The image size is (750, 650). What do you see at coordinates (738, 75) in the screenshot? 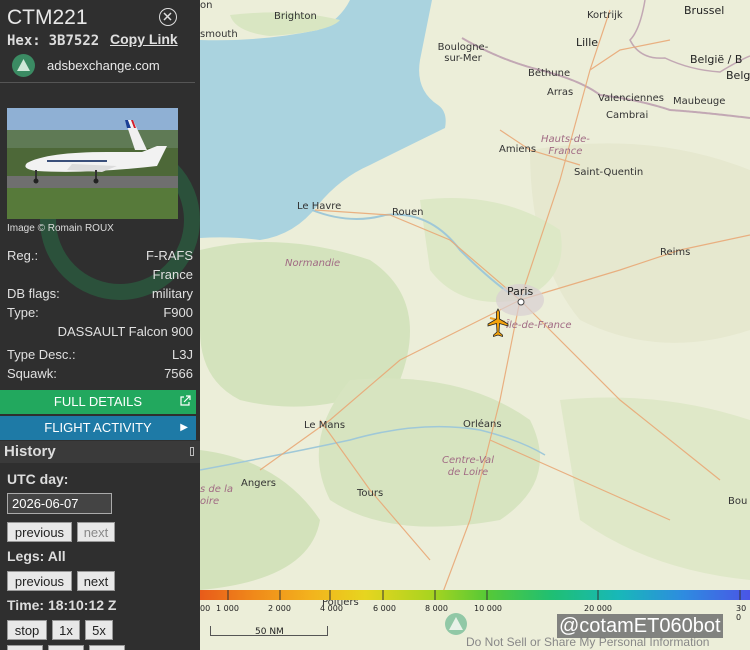
I see `place-label: Belg` at bounding box center [738, 75].